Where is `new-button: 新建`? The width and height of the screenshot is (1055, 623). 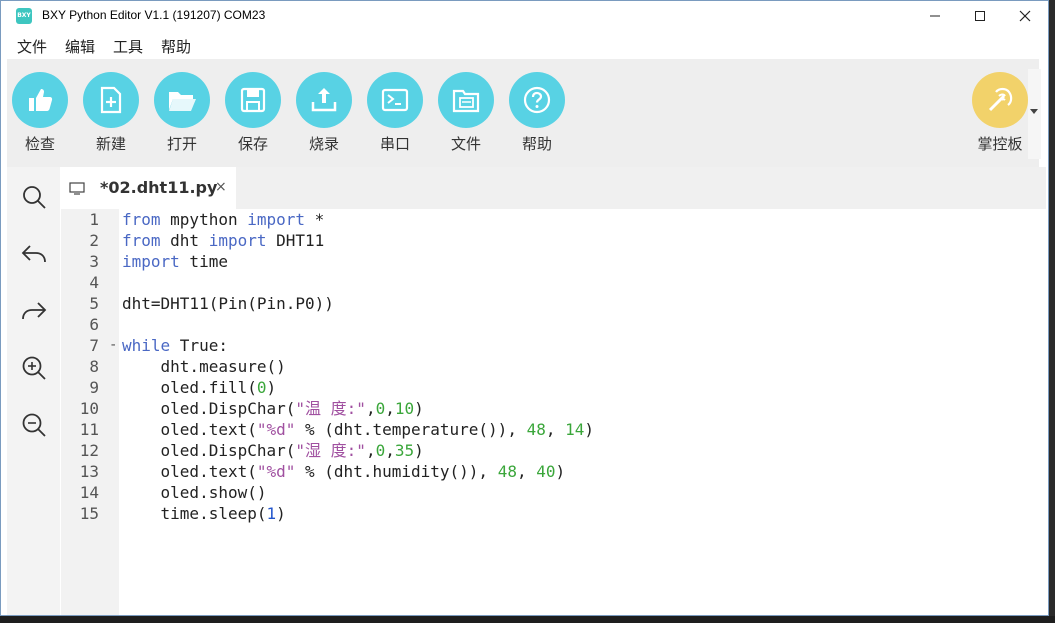 new-button: 新建 is located at coordinates (111, 113).